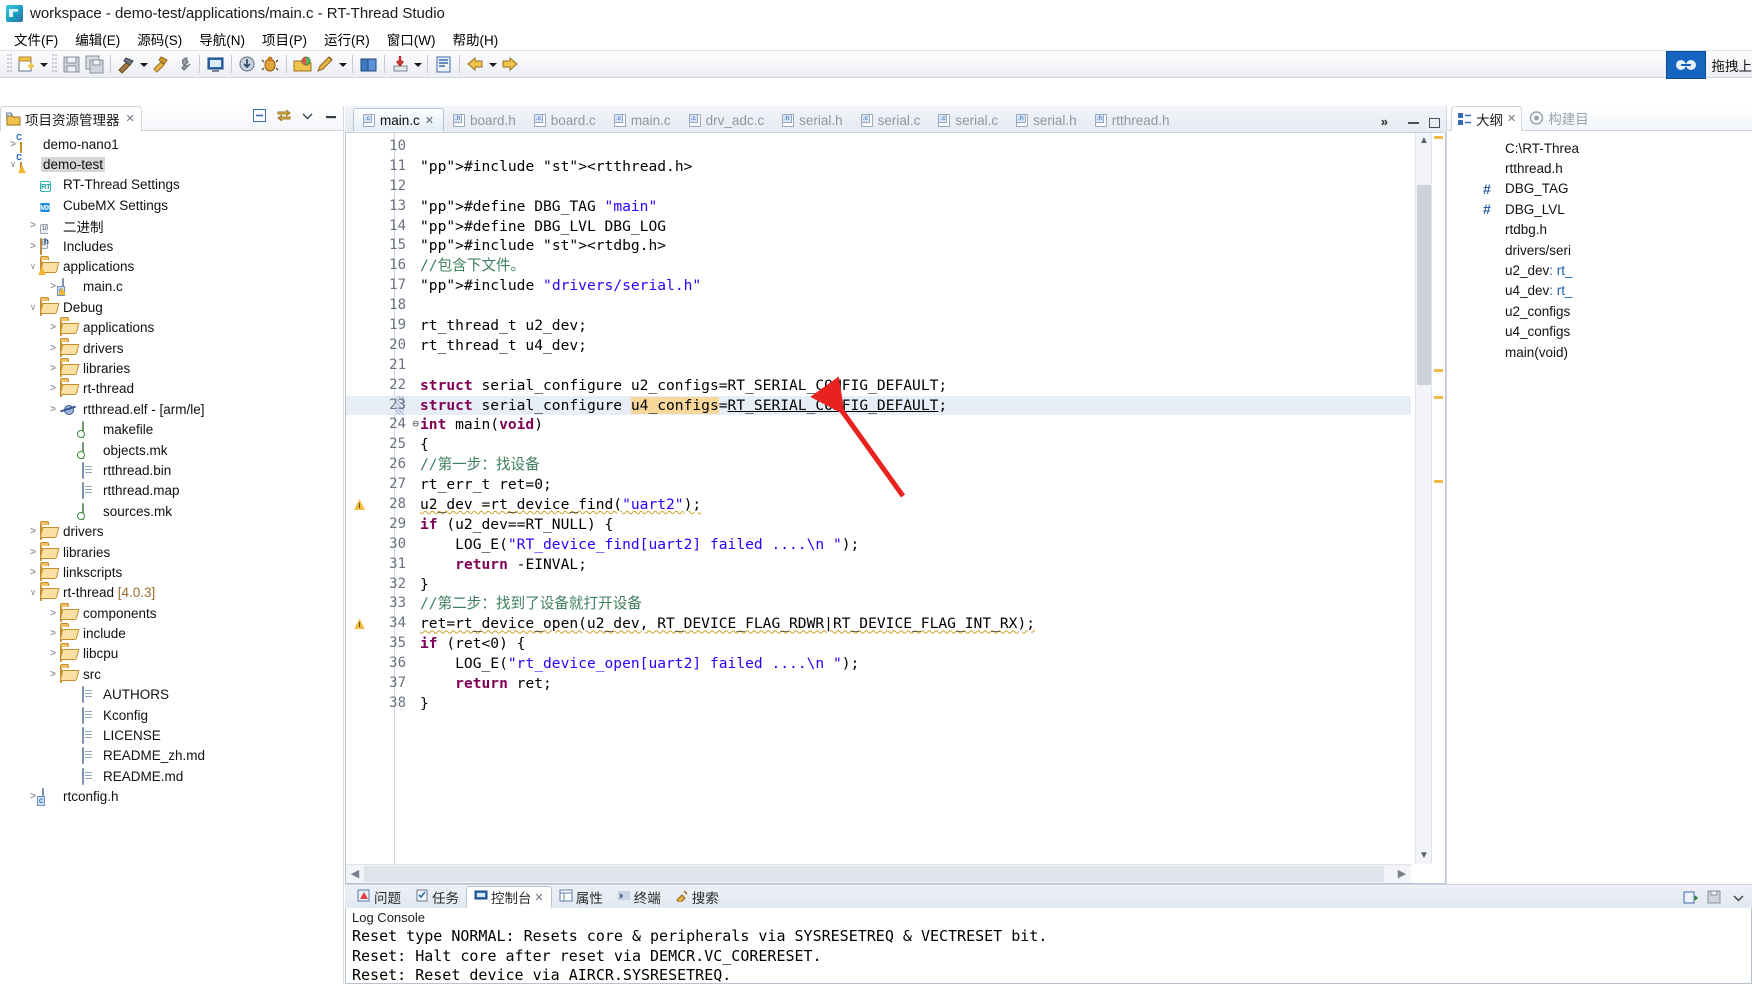 The image size is (1752, 984). Describe the element at coordinates (878, 684) in the screenshot. I see `code-line: 37 return ret;` at that location.